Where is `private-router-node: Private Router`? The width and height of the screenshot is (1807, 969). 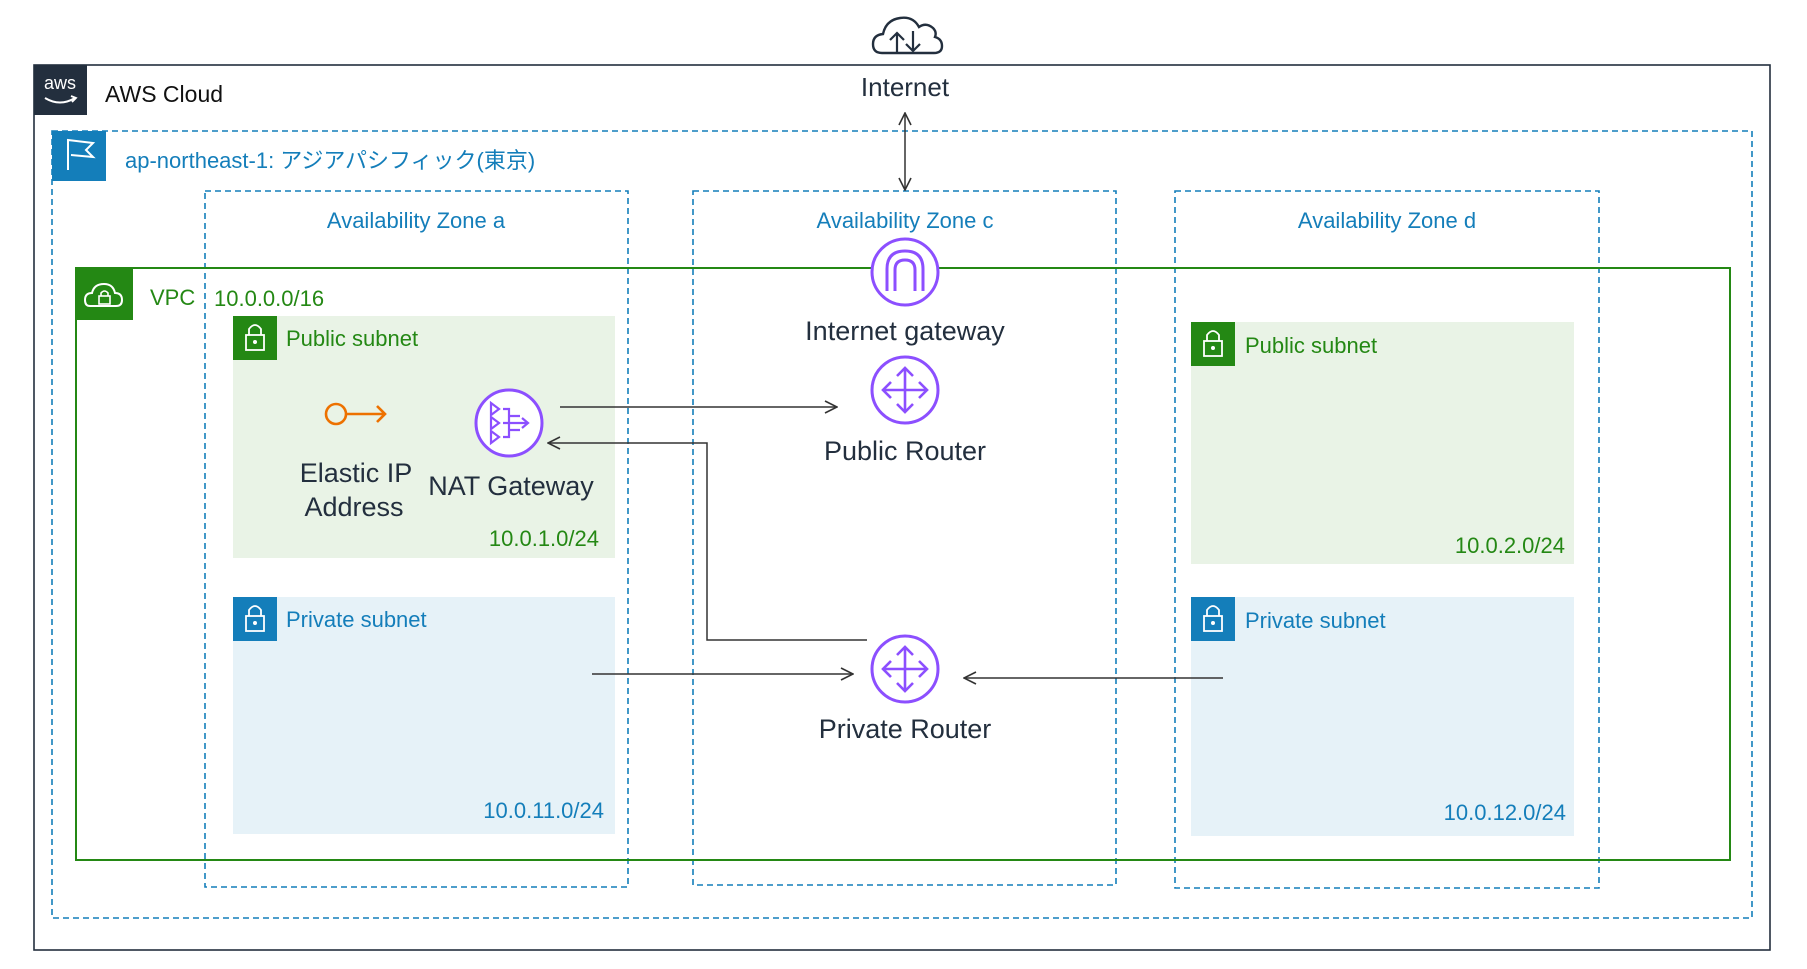 private-router-node: Private Router is located at coordinates (905, 689).